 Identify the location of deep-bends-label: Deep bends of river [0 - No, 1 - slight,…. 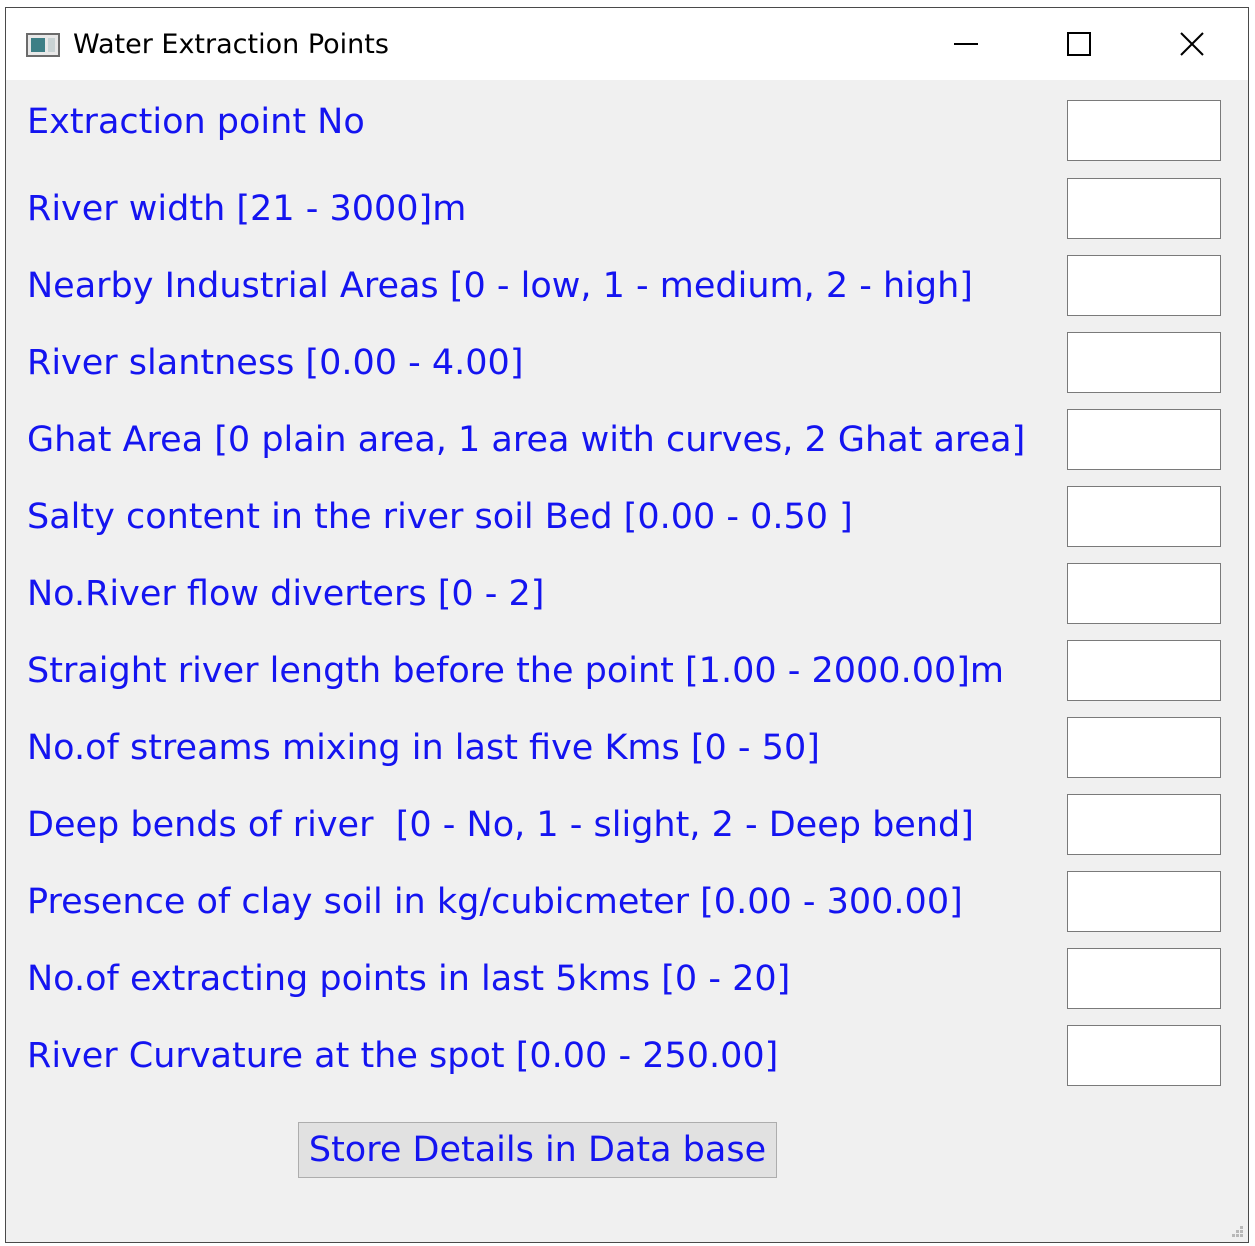
(500, 825).